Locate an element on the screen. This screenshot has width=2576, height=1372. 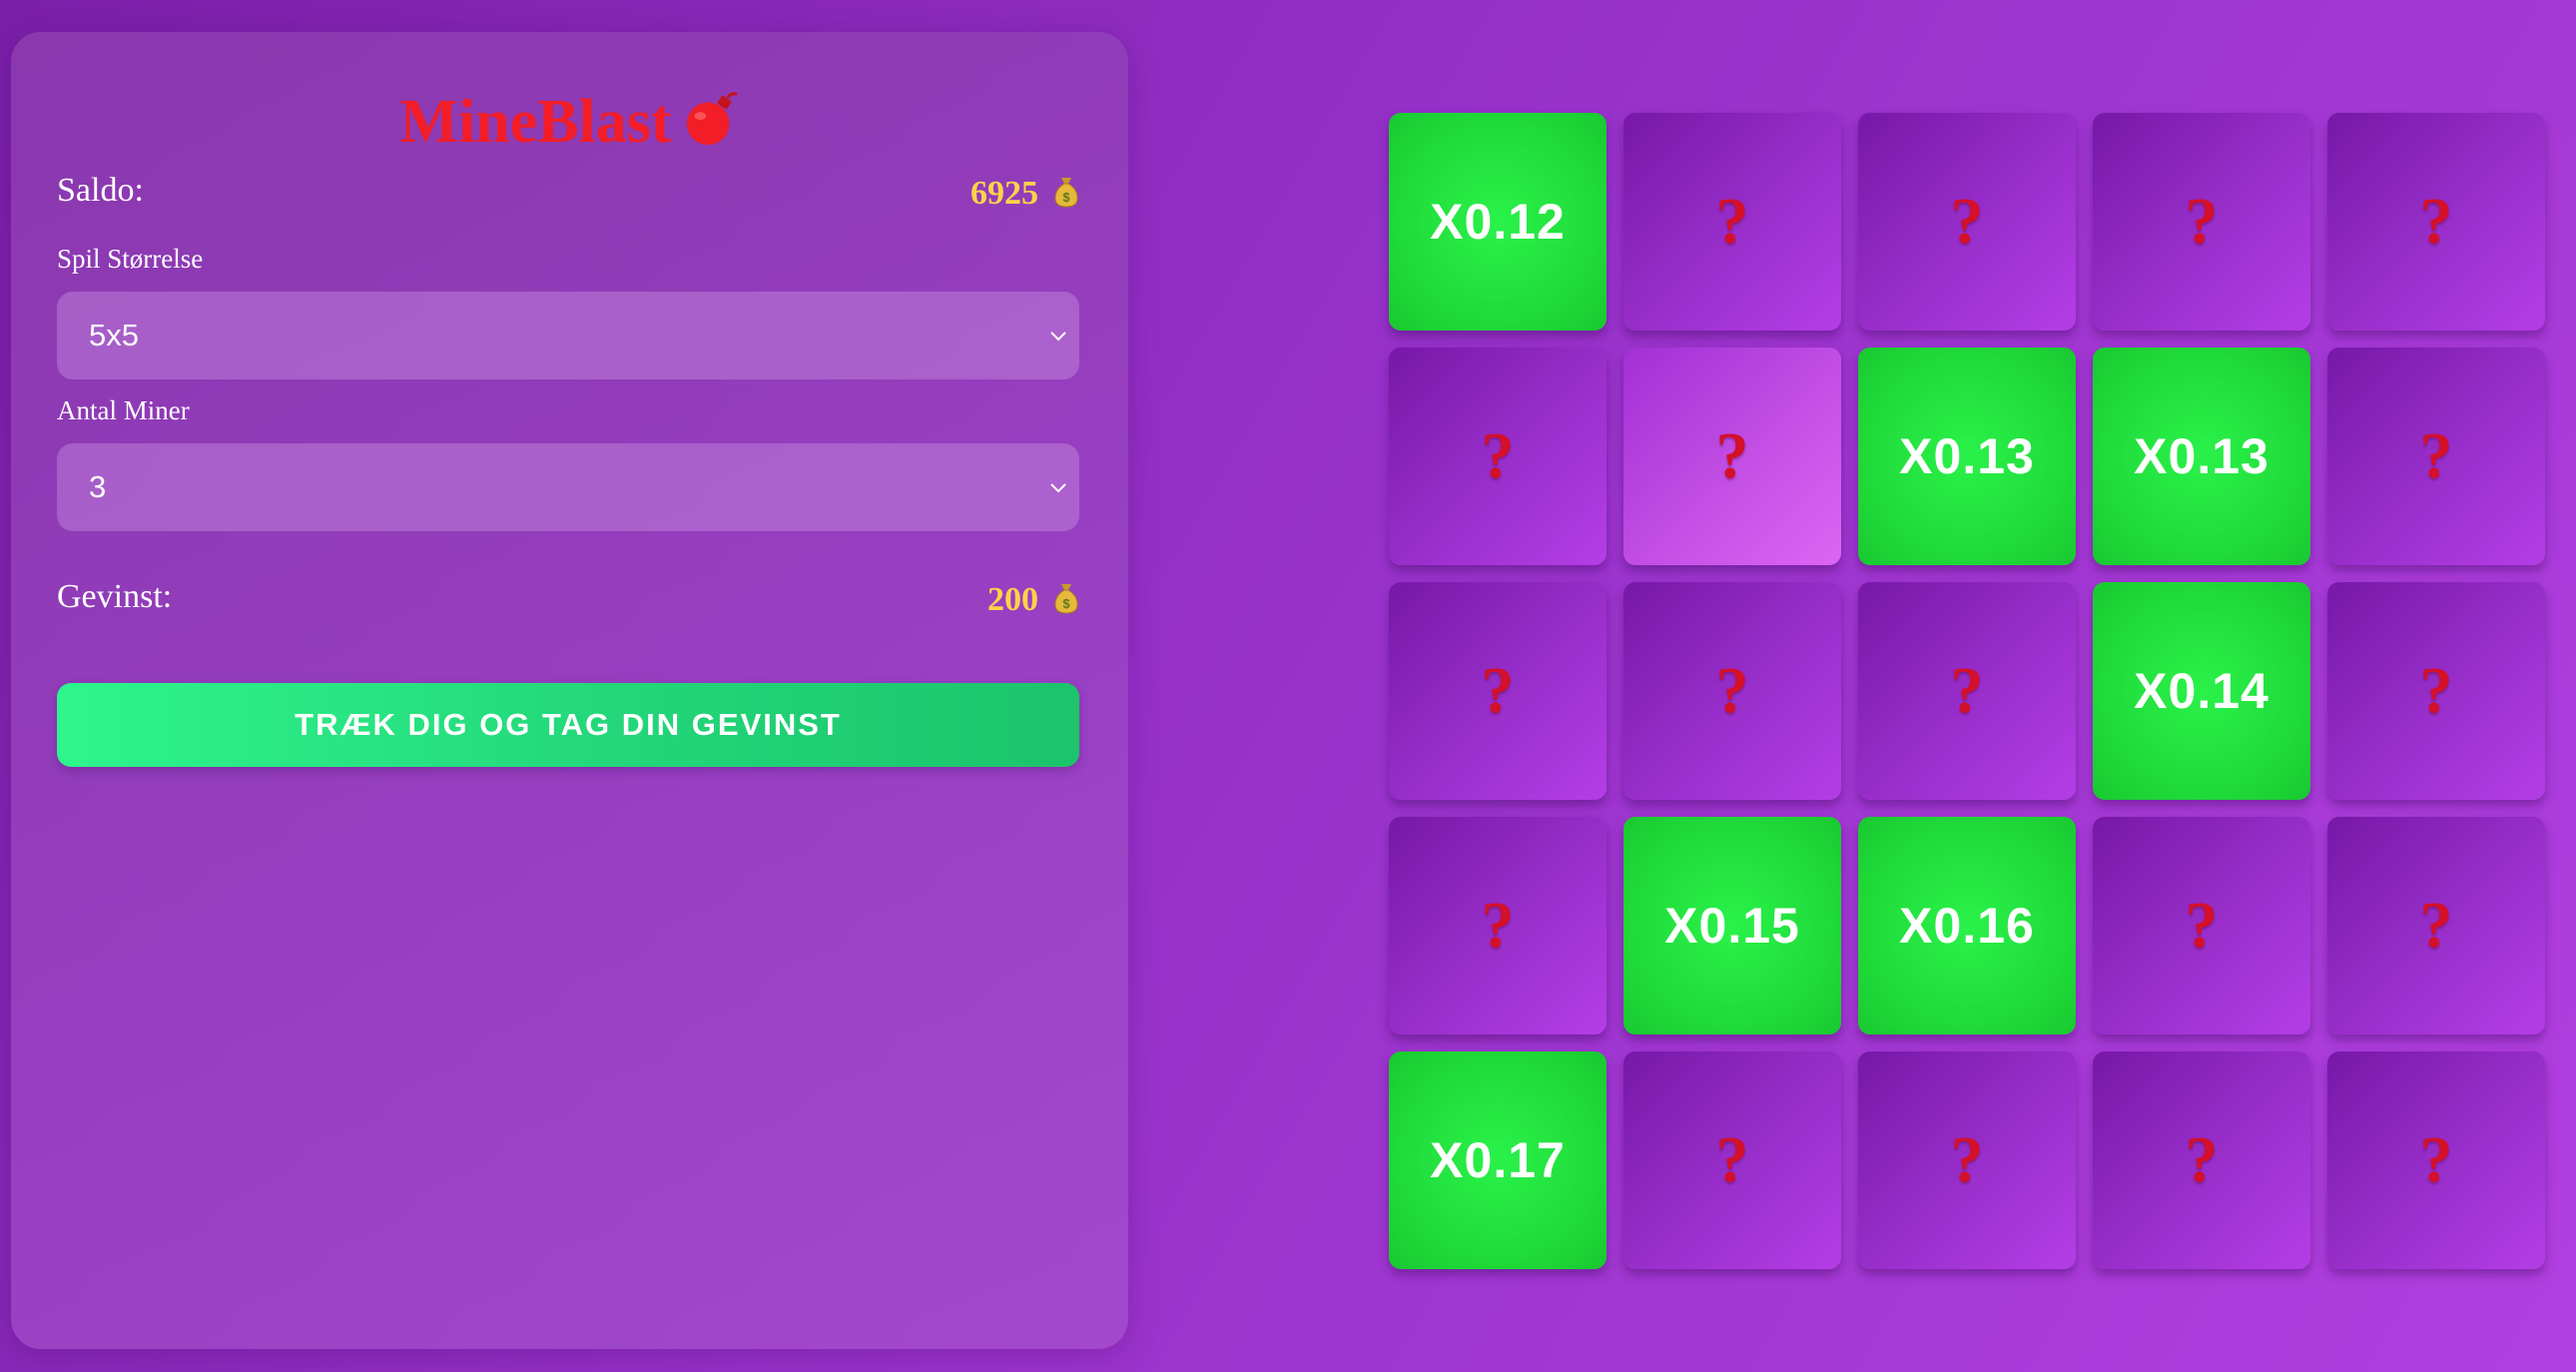
revealed-tile: X0.12 is located at coordinates (1498, 222).